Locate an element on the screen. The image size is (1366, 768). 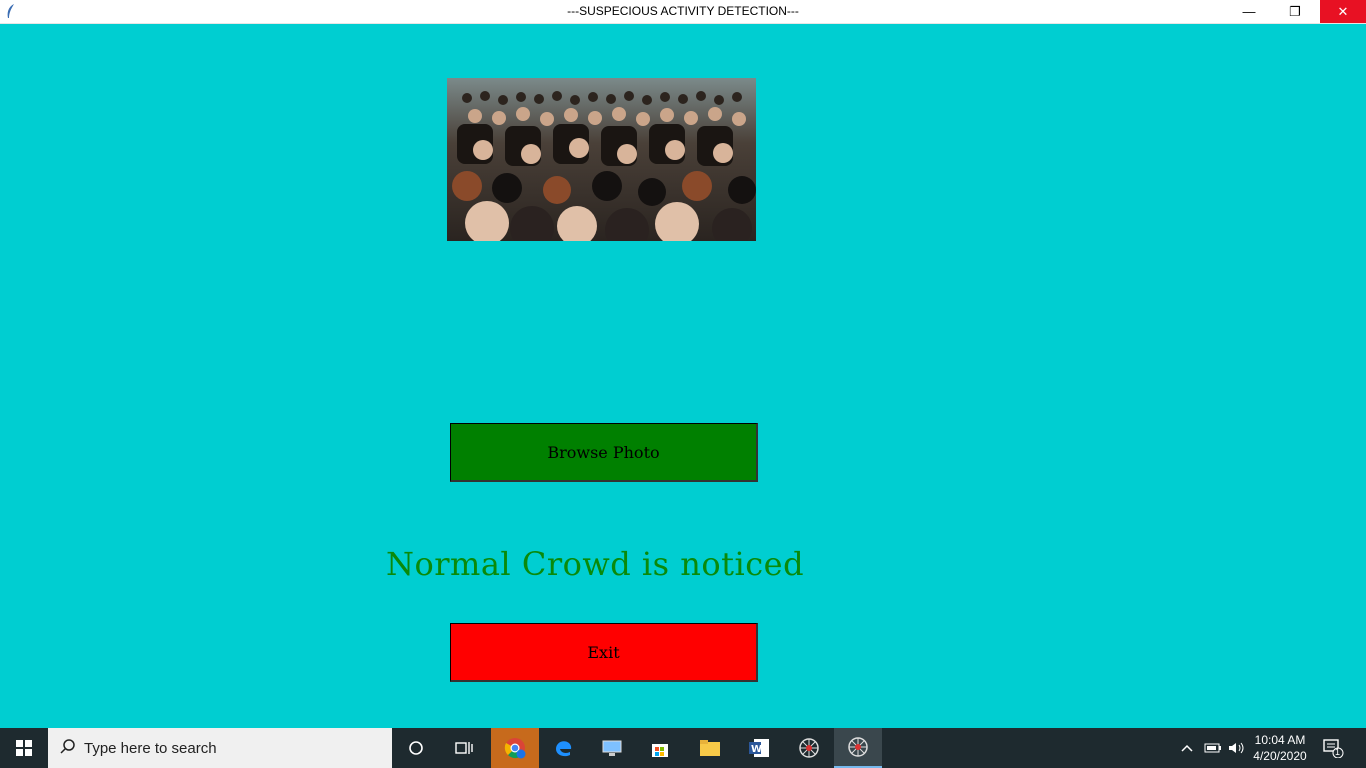
search-placeholder: Type here to search is located at coordinates (150, 748).